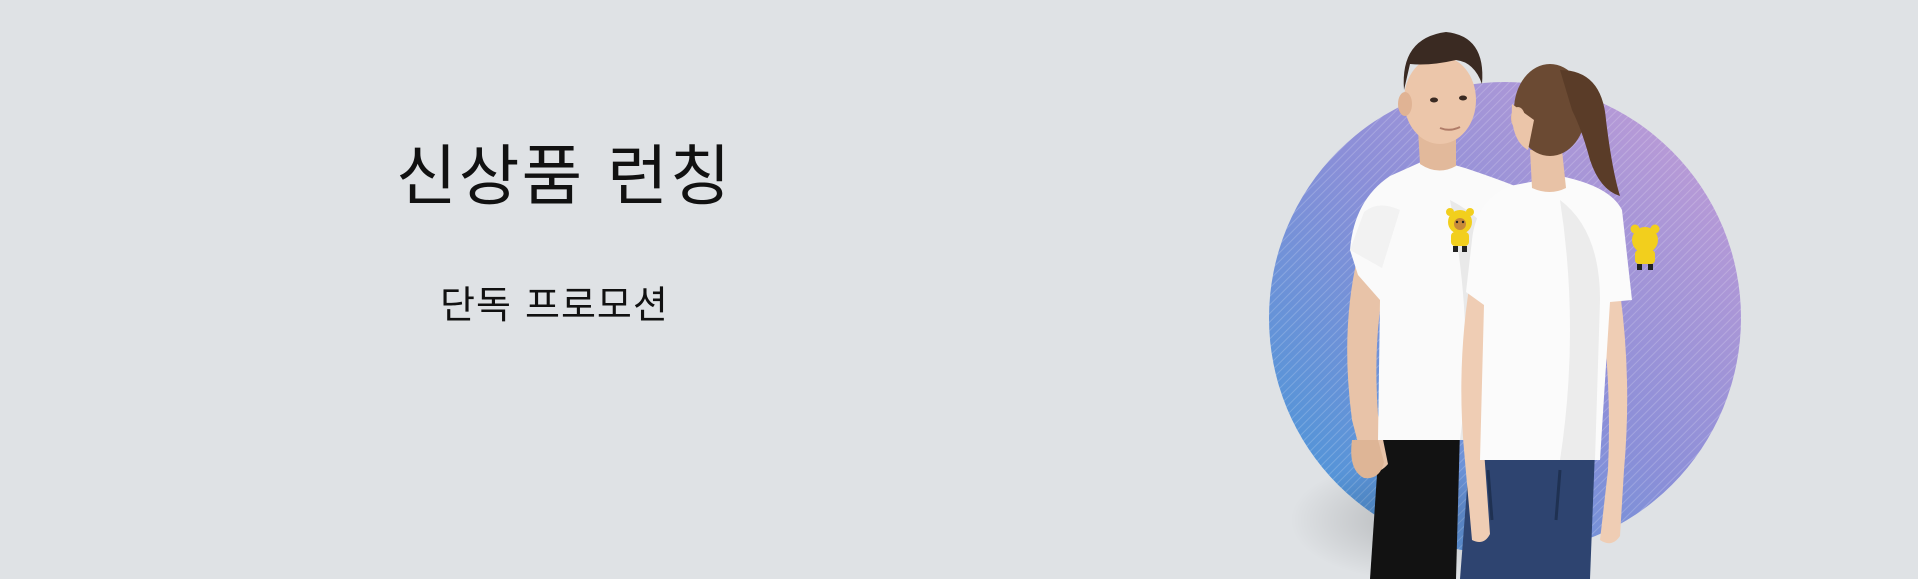 This screenshot has width=1918, height=579. I want to click on banner-headline: 신상품 런칭, so click(564, 176).